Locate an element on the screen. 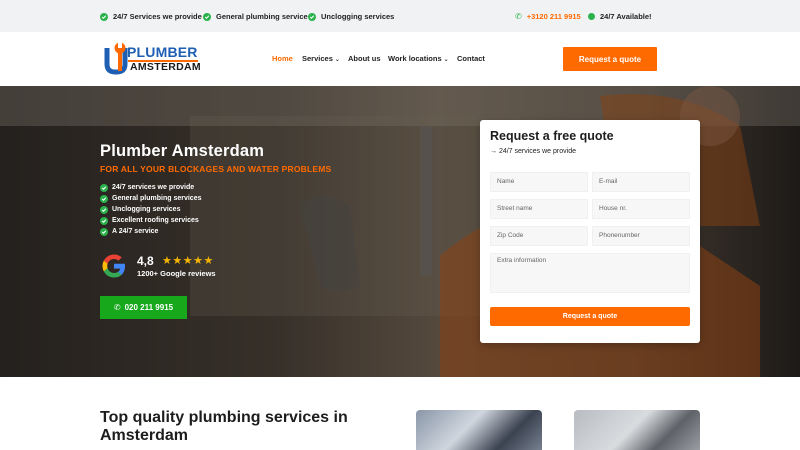 The height and width of the screenshot is (450, 800). topbar-feature-3: Unclogging services is located at coordinates (351, 16).